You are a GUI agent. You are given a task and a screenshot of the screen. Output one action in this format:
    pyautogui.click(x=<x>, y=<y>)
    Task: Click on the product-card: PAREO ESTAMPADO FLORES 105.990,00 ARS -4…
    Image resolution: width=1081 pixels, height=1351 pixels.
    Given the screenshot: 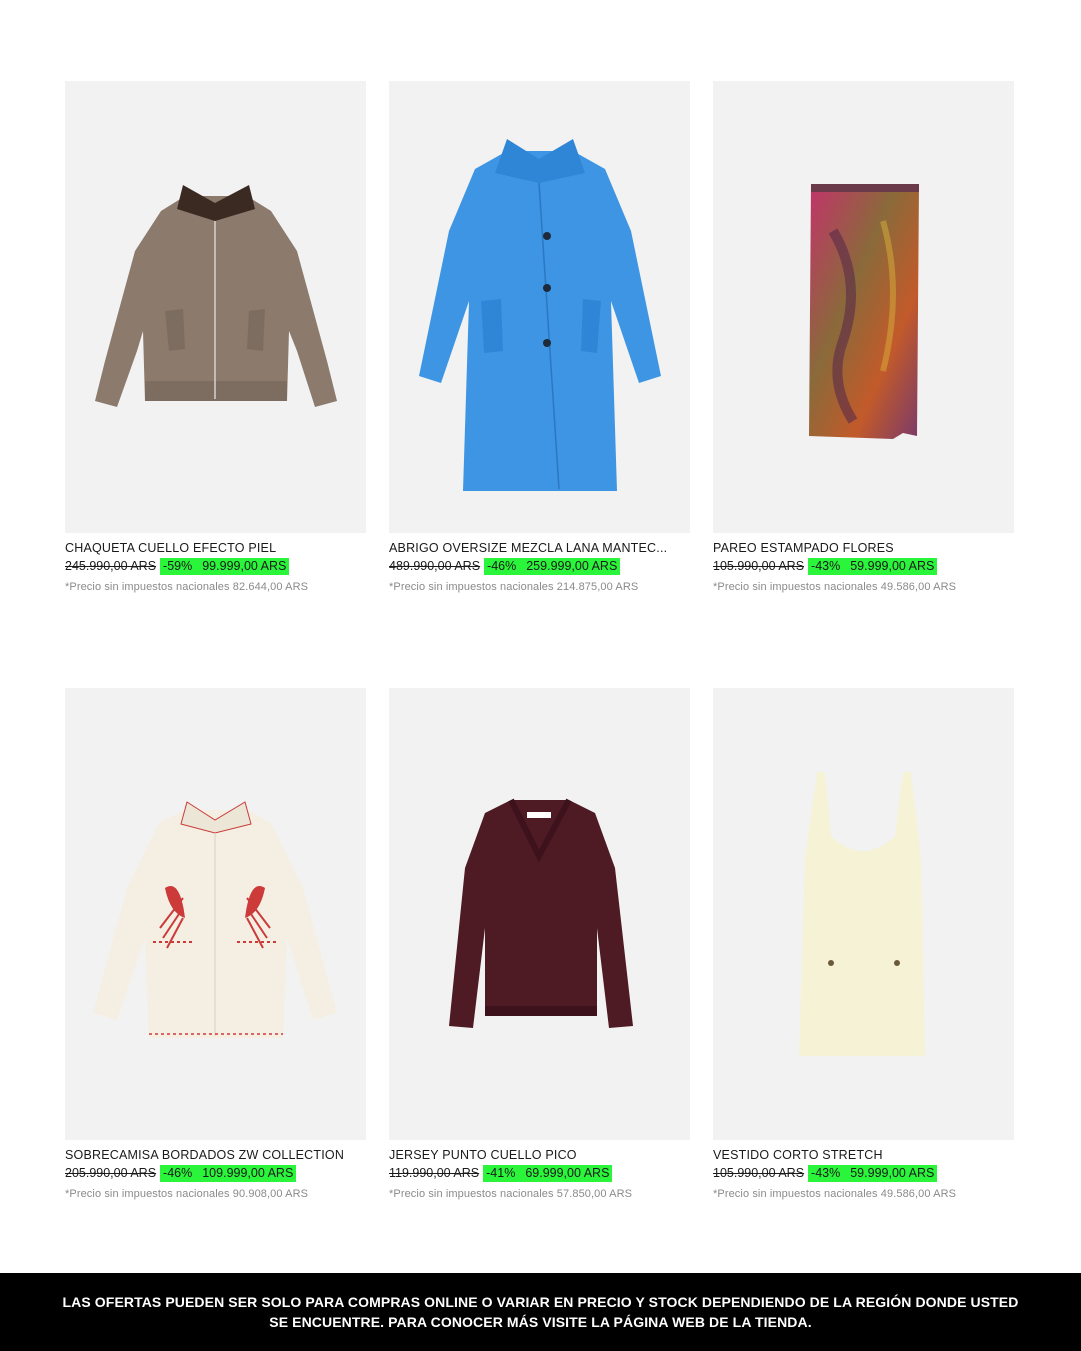 What is the action you would take?
    pyautogui.click(x=863, y=337)
    